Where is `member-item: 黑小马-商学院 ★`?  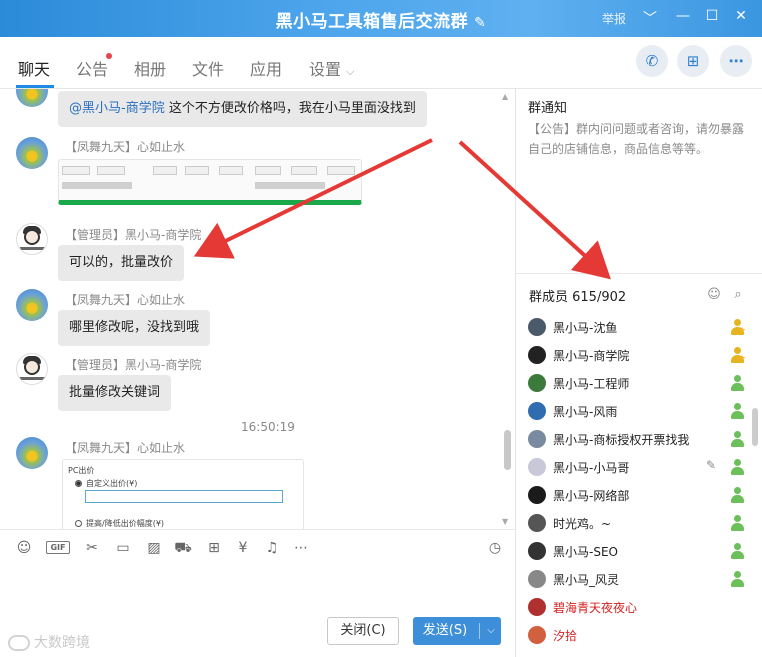 member-item: 黑小马-商学院 ★ is located at coordinates (636, 355).